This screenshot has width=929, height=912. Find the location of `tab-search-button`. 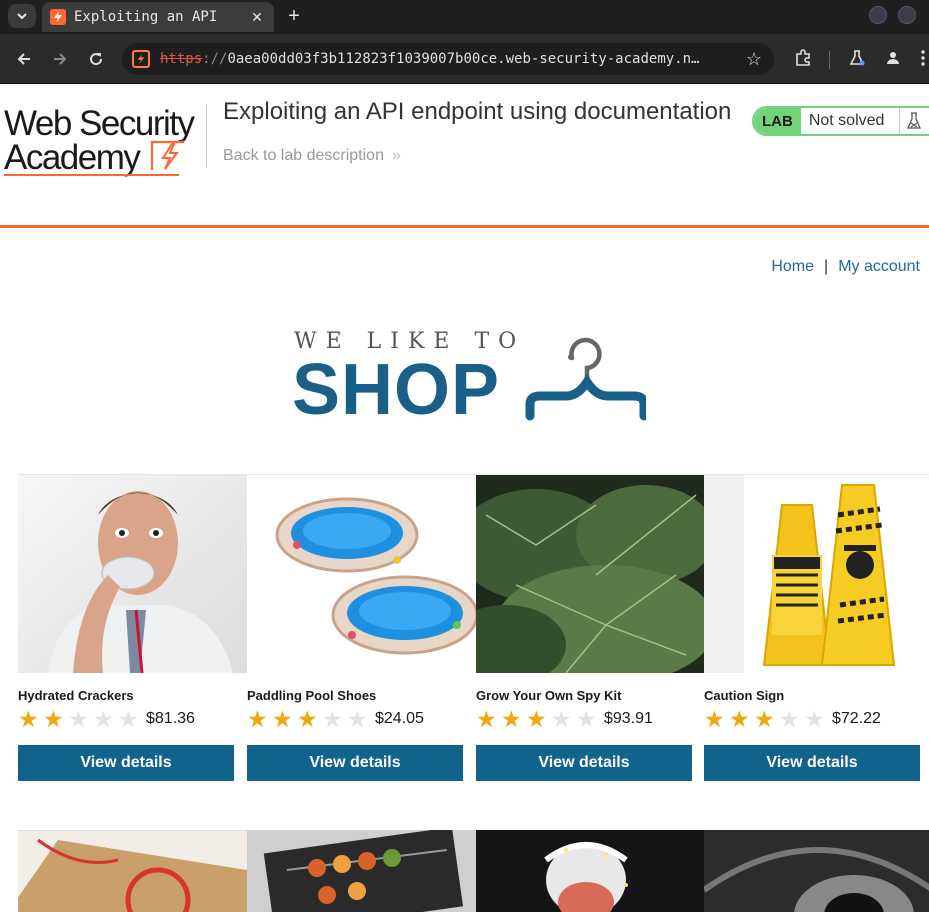

tab-search-button is located at coordinates (22, 16).